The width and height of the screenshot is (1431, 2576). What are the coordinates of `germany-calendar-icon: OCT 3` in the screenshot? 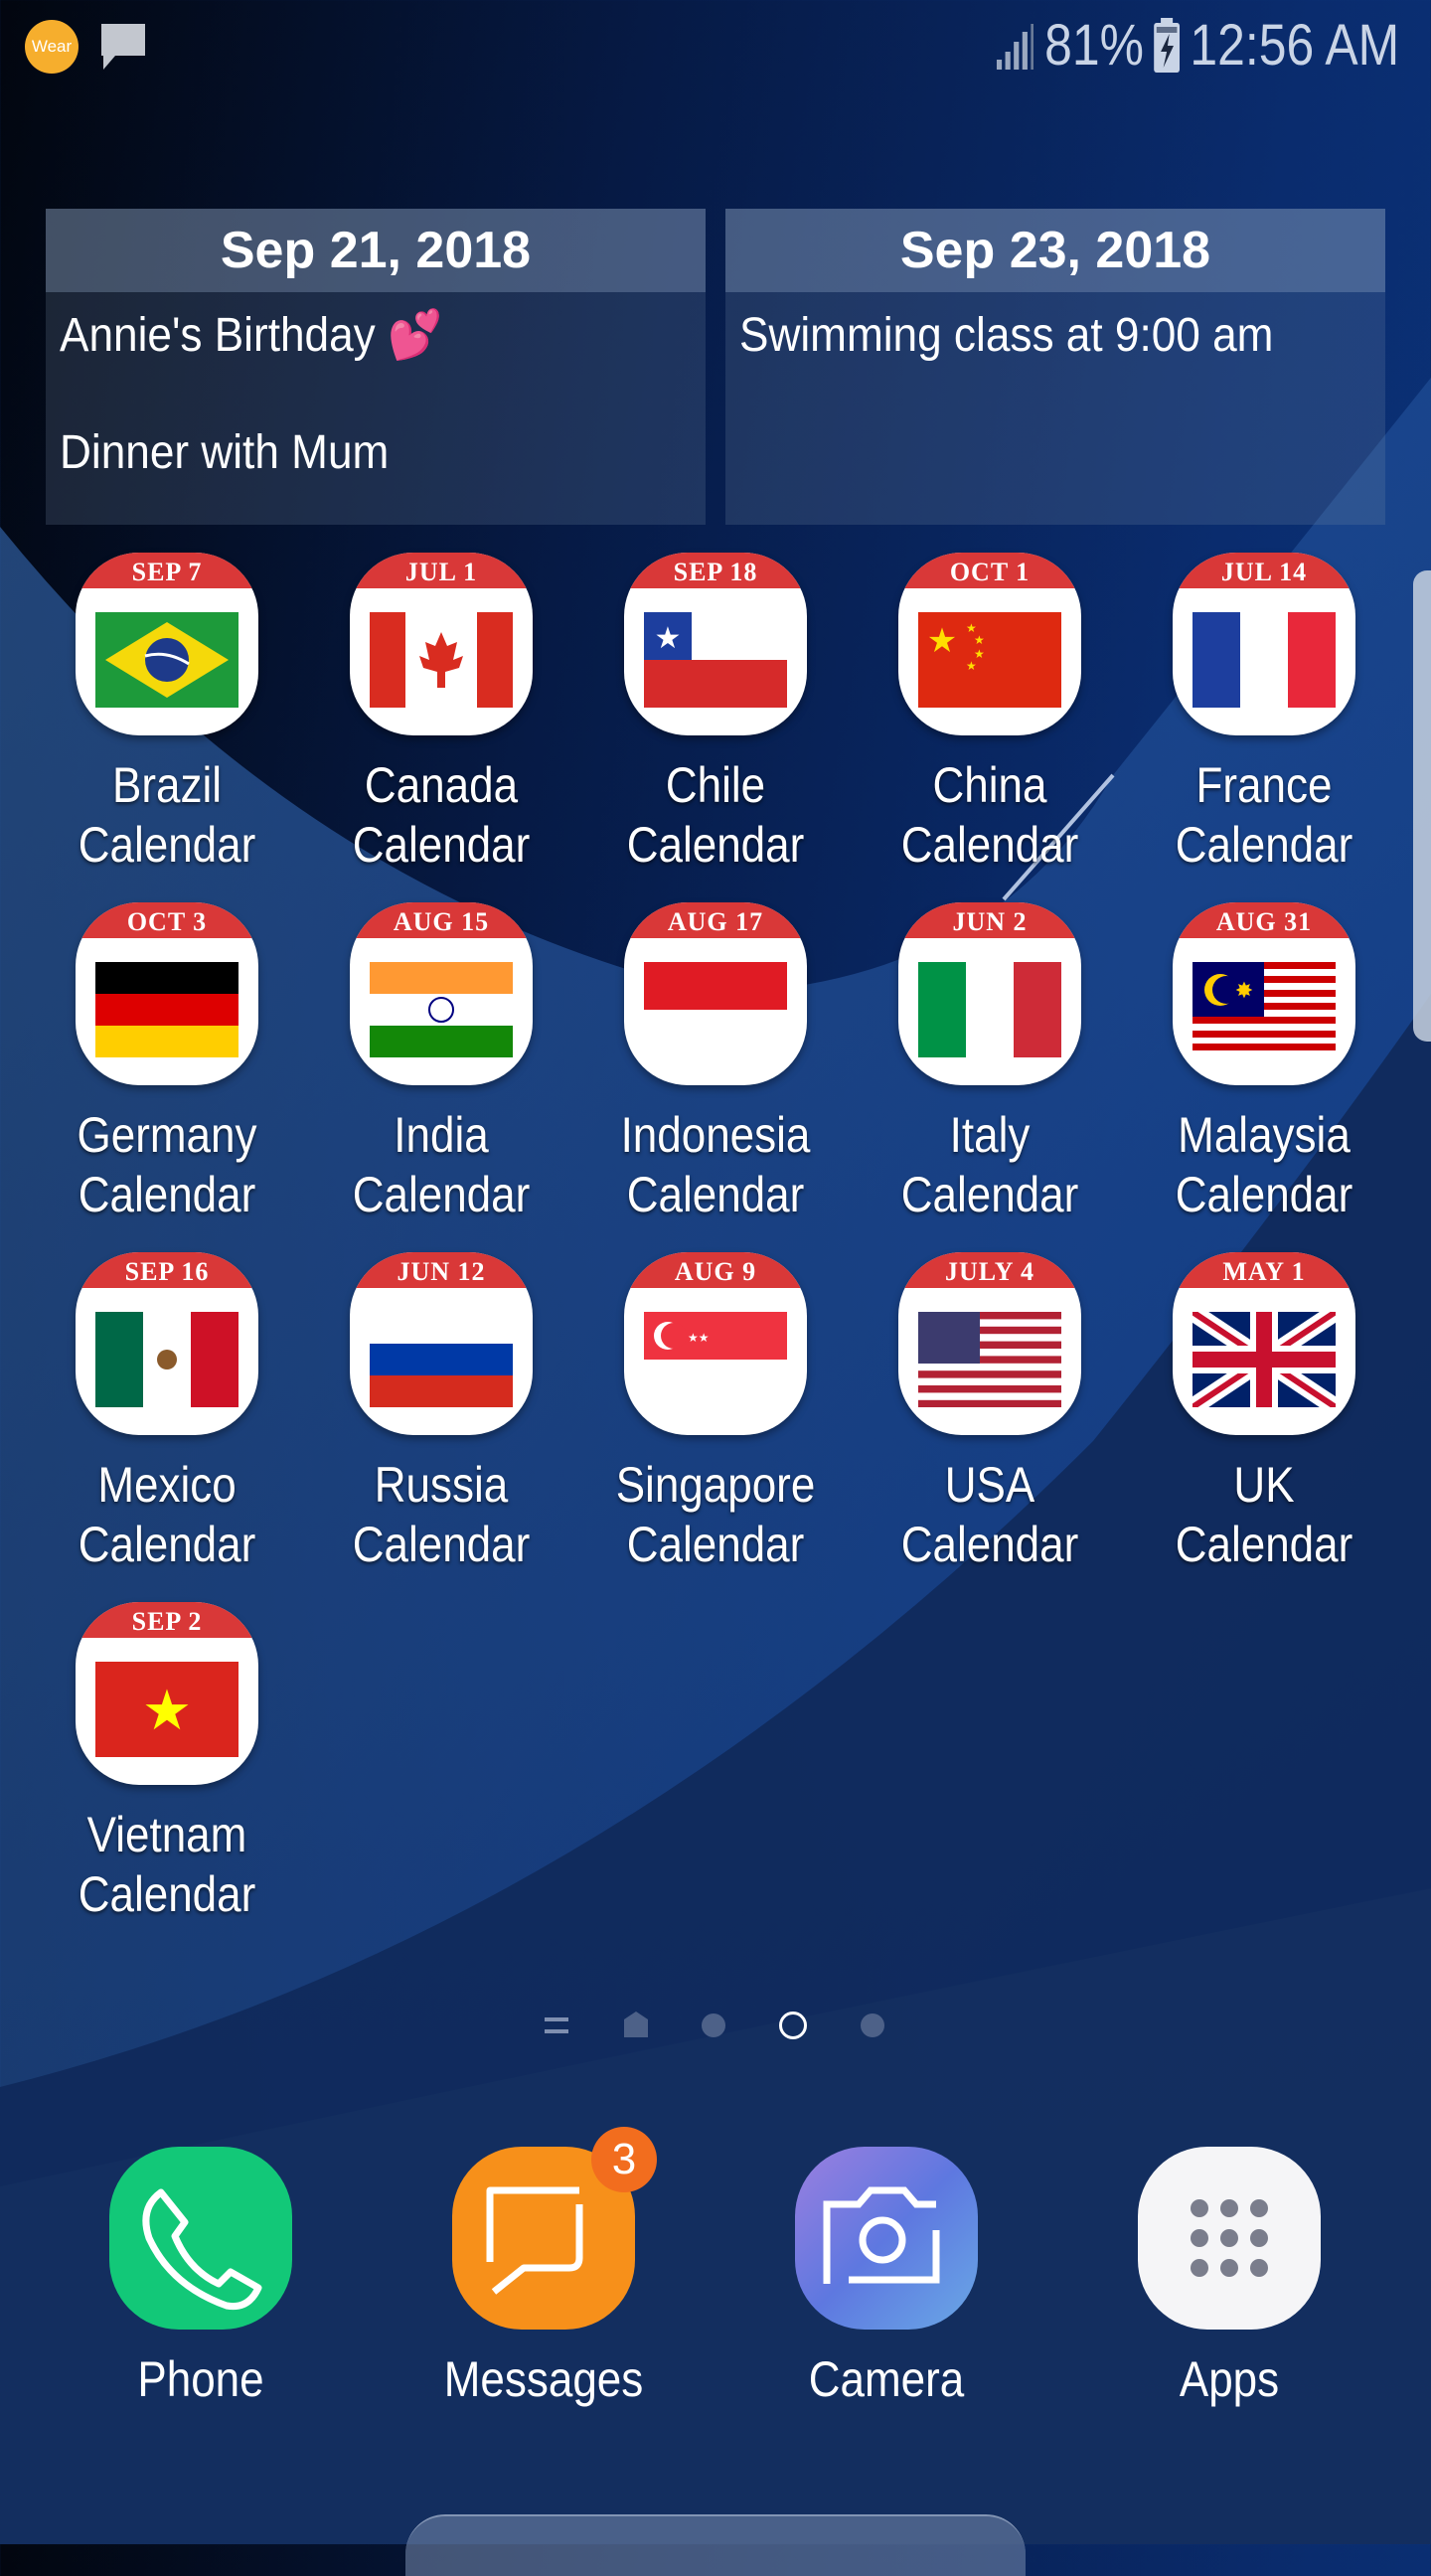 It's located at (167, 993).